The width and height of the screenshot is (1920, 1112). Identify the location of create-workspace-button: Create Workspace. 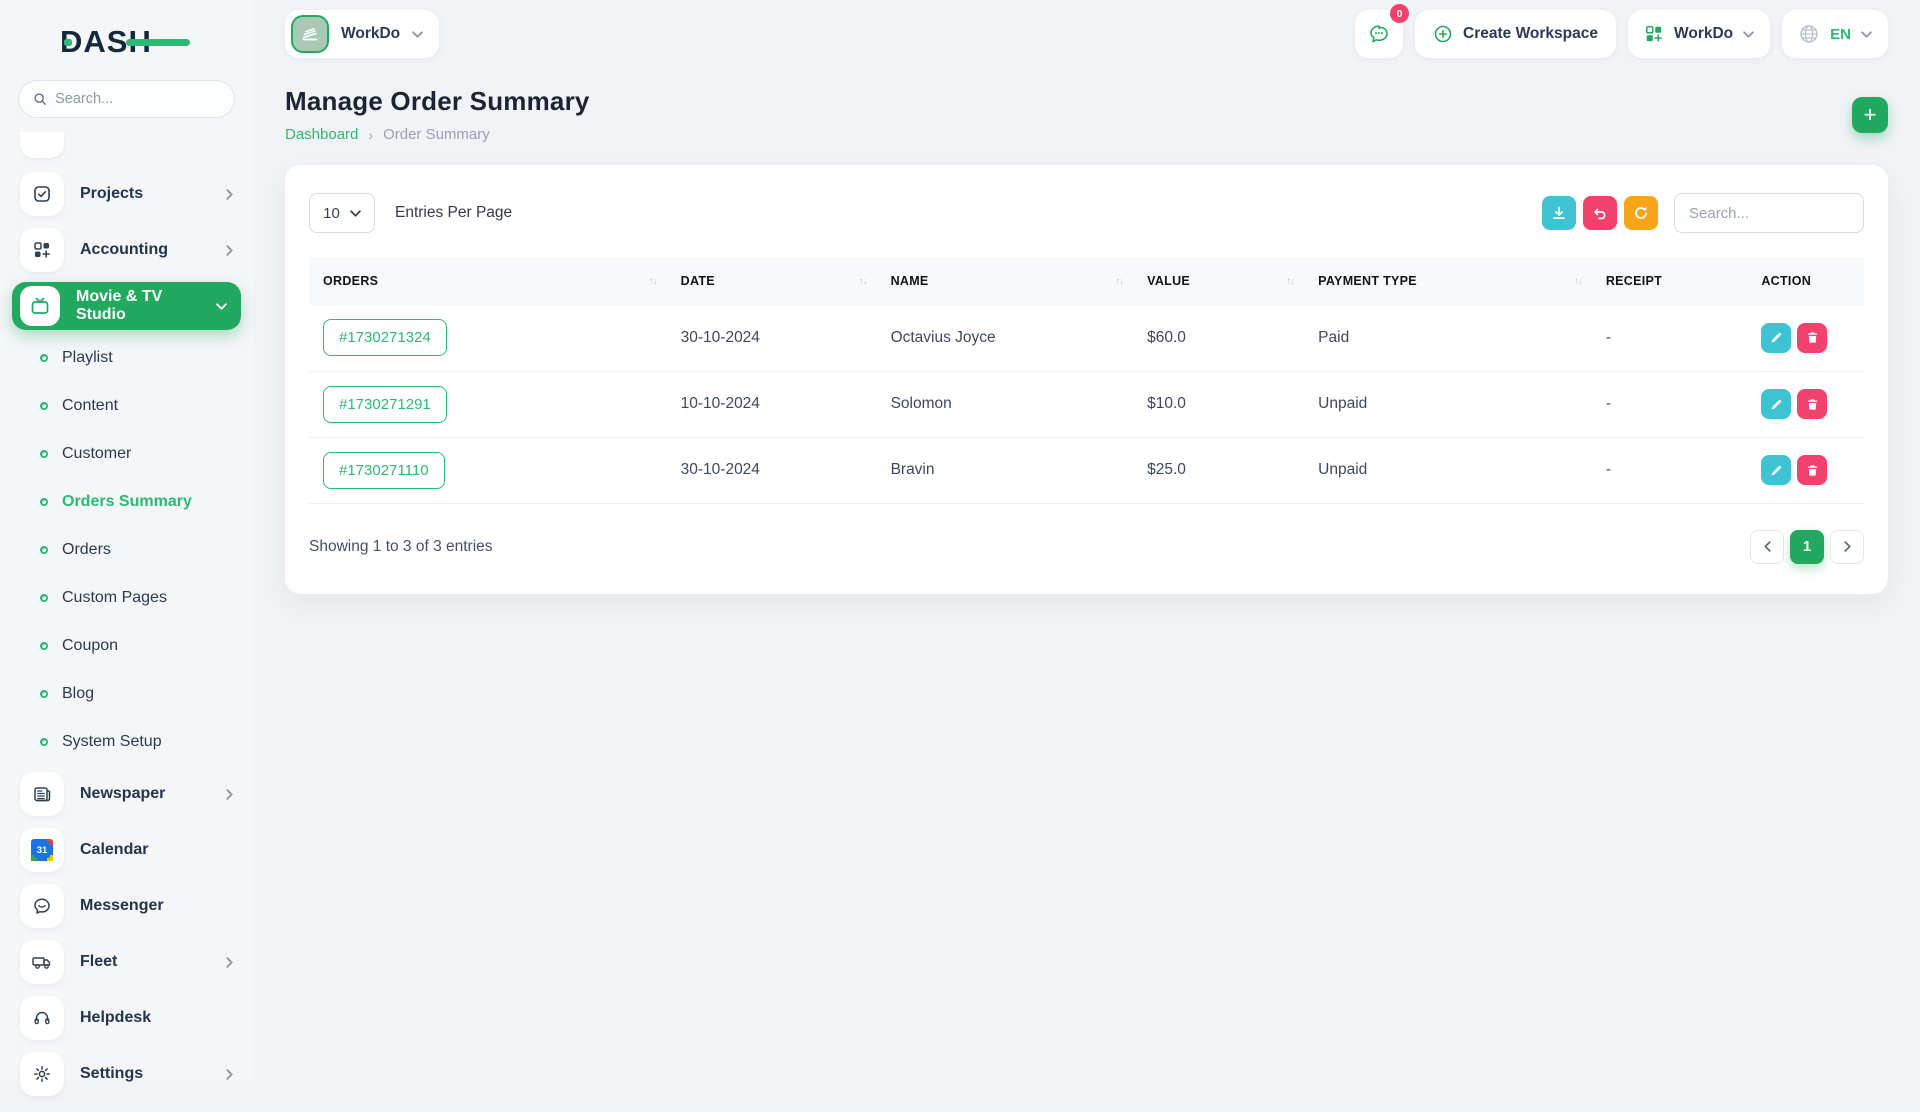
(1516, 34).